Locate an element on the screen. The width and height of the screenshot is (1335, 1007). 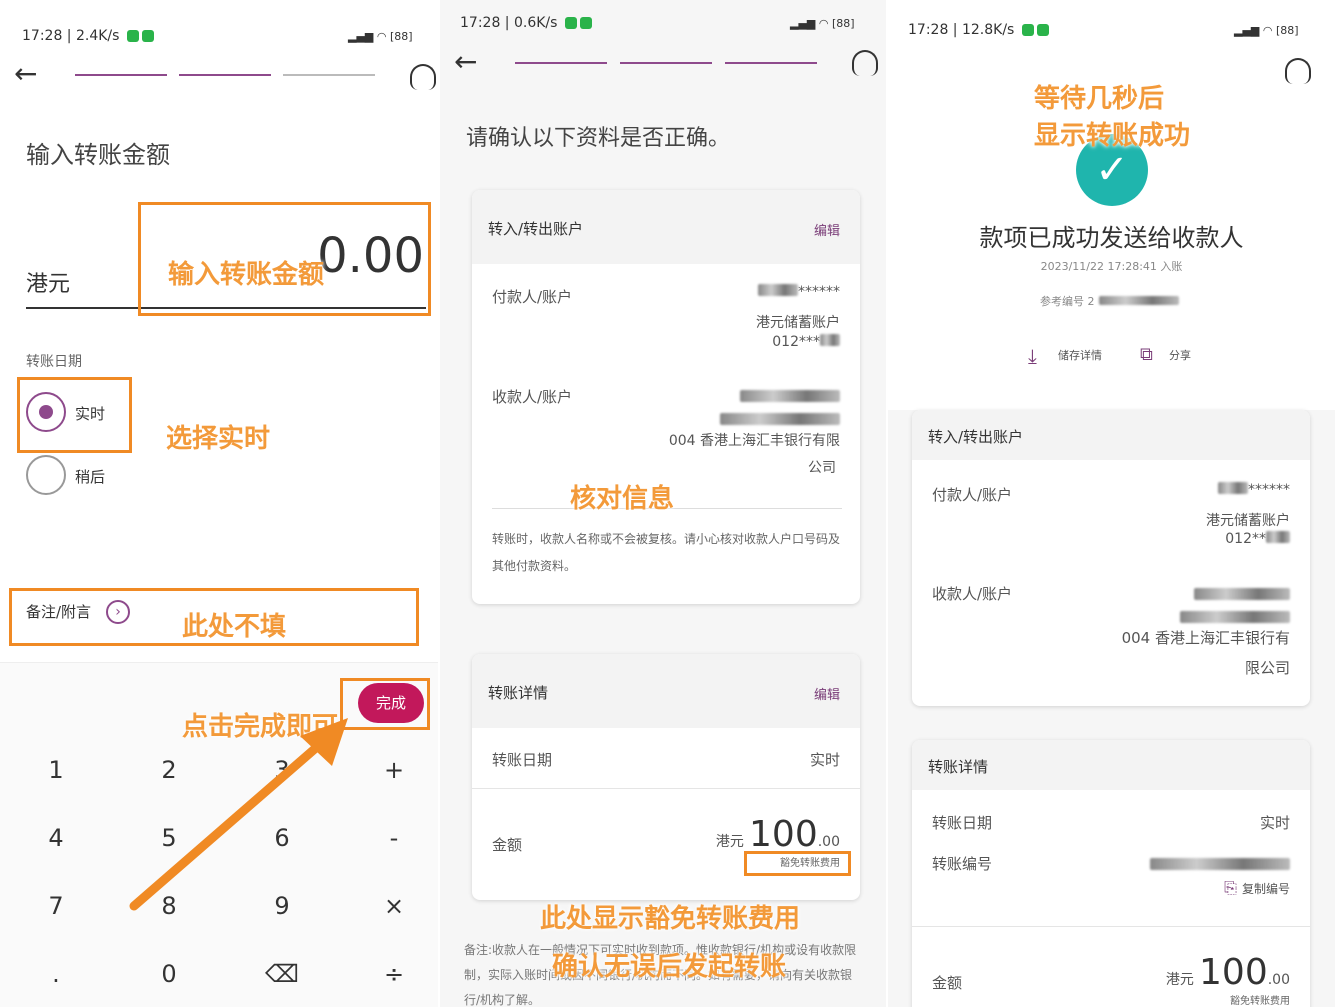
payer-account-no: 012** is located at coordinates (1257, 539).